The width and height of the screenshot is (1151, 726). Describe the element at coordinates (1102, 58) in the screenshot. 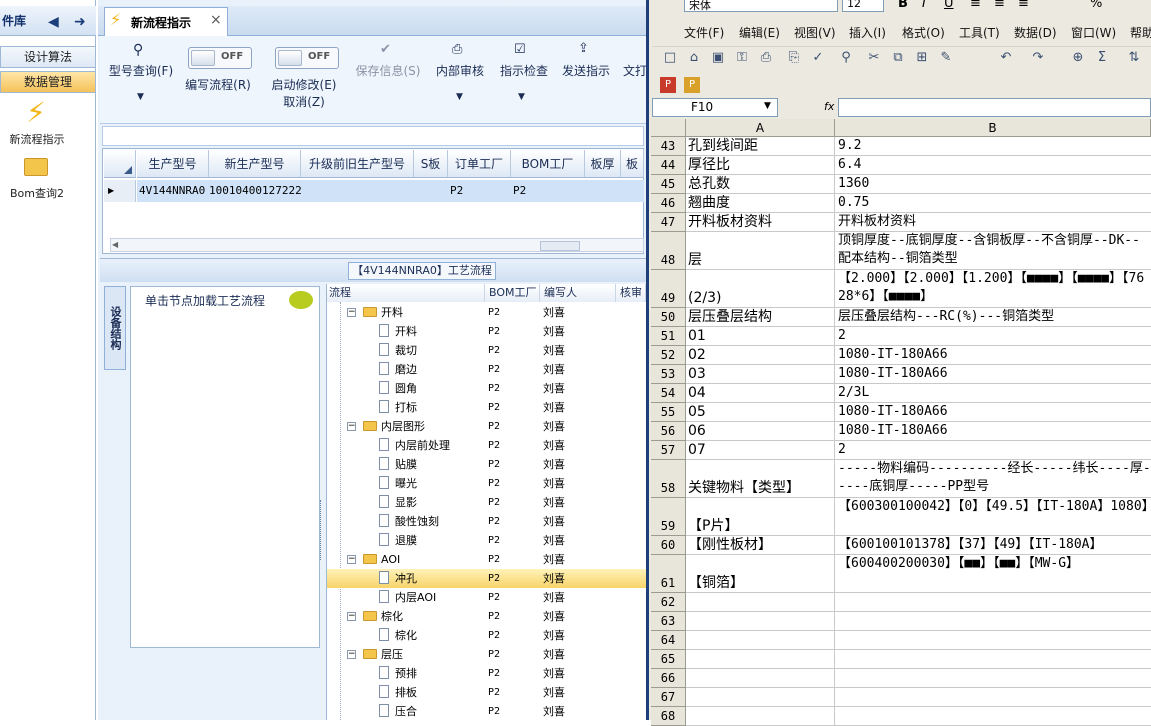

I see `autosum-icon: Σ` at that location.